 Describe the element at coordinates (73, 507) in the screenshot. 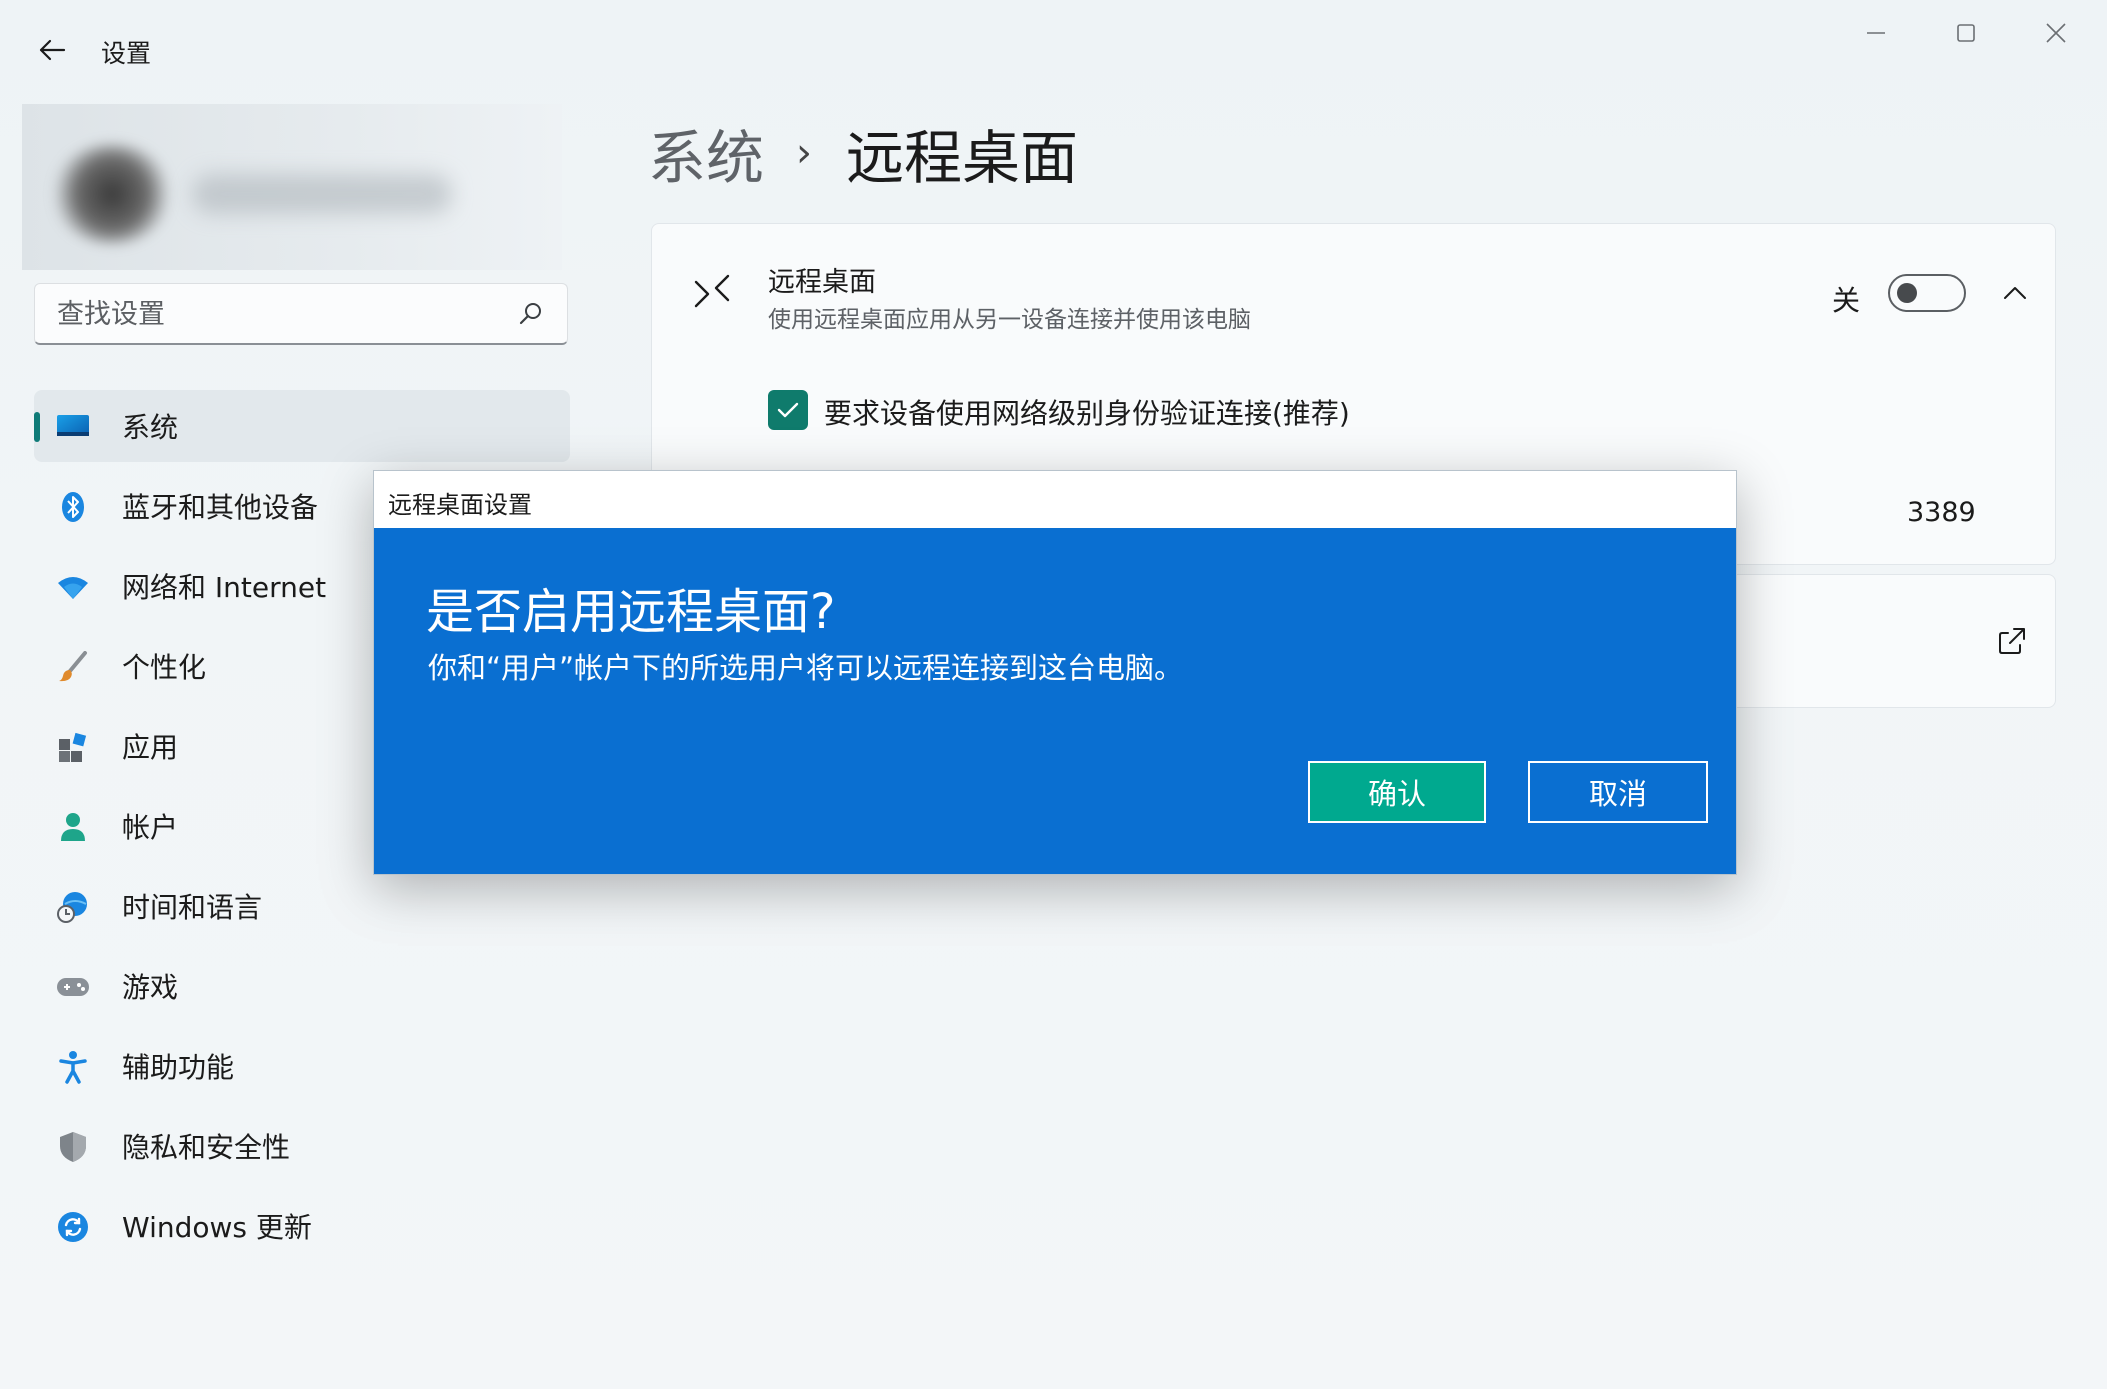

I see `bluetooth-icon` at that location.